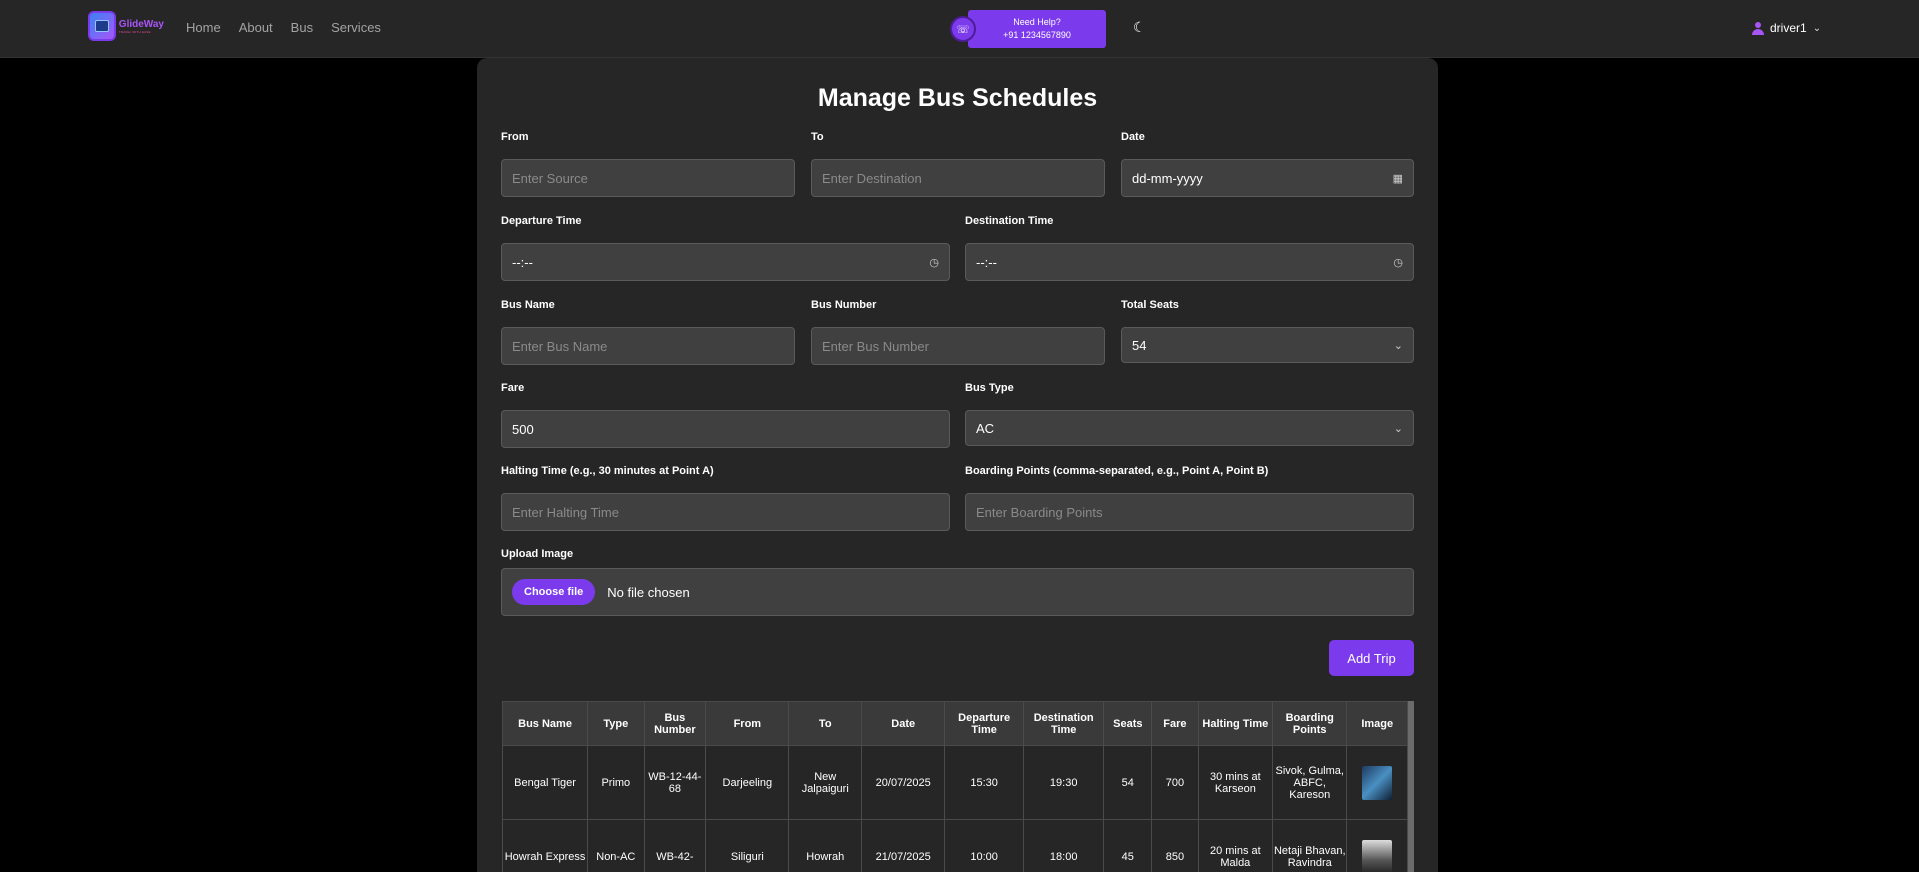 The height and width of the screenshot is (872, 1919). What do you see at coordinates (537, 554) in the screenshot?
I see `upload-image-label: Upload Image` at bounding box center [537, 554].